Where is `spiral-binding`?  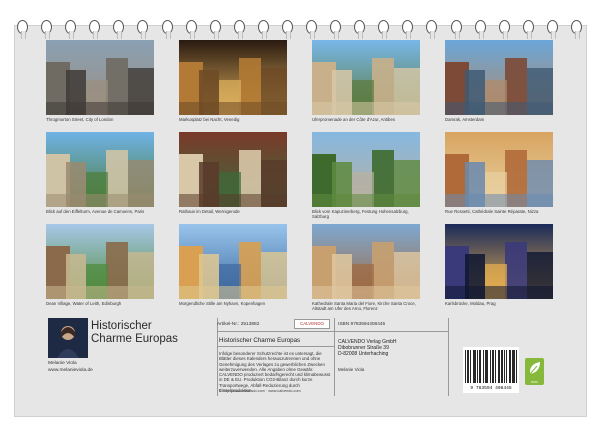 spiral-binding is located at coordinates (299, 31).